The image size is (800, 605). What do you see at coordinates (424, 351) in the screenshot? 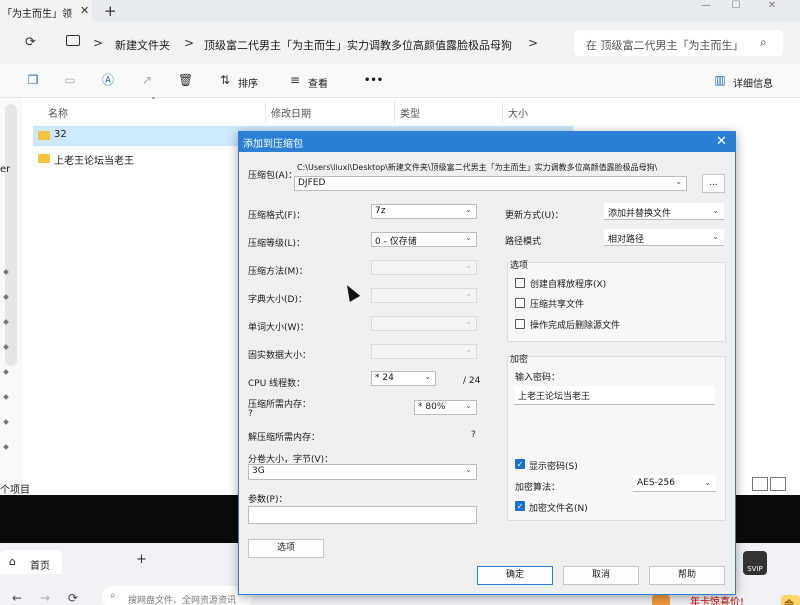
I see `solid-select: ⌄` at bounding box center [424, 351].